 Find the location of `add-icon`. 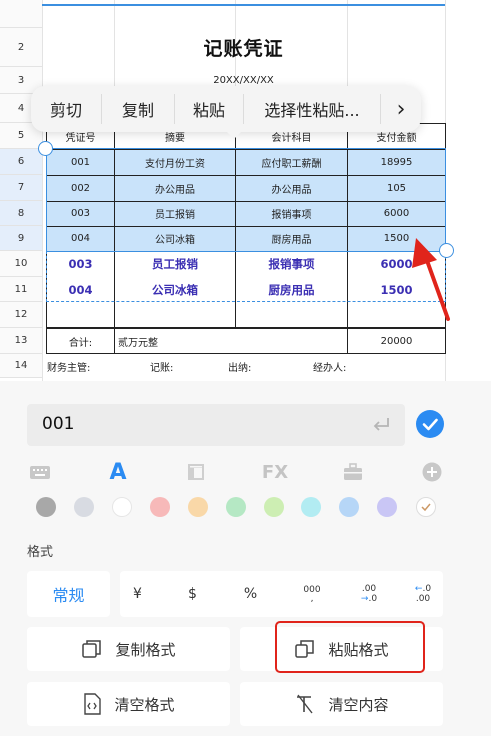

add-icon is located at coordinates (432, 472).